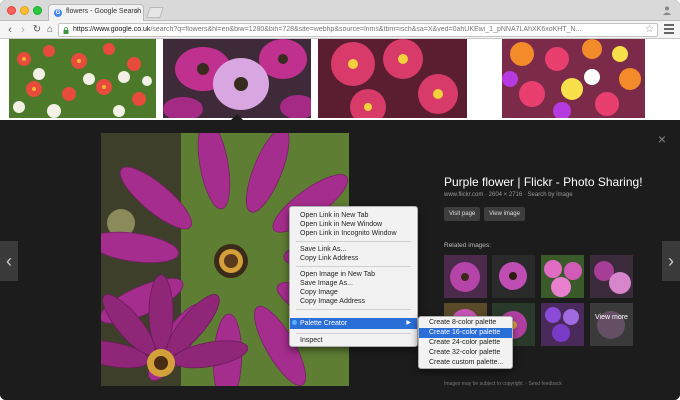 This screenshot has height=400, width=680. Describe the element at coordinates (112, 29) in the screenshot. I see `url-host: https://www.google.co.uk` at that location.